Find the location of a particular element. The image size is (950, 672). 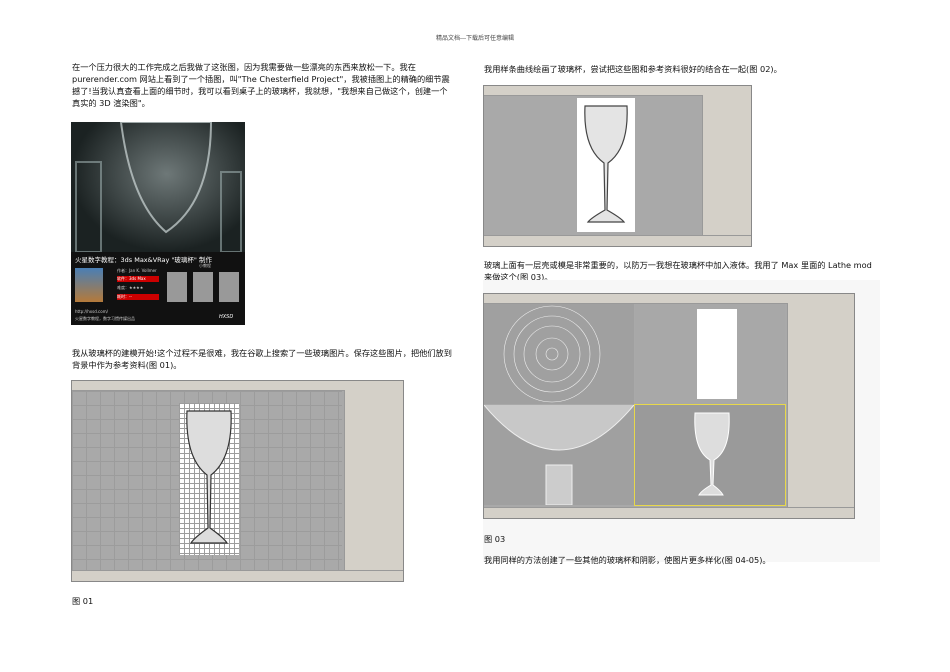

text-line: 背景中作为参考资料(图 01)。 is located at coordinates (127, 365).